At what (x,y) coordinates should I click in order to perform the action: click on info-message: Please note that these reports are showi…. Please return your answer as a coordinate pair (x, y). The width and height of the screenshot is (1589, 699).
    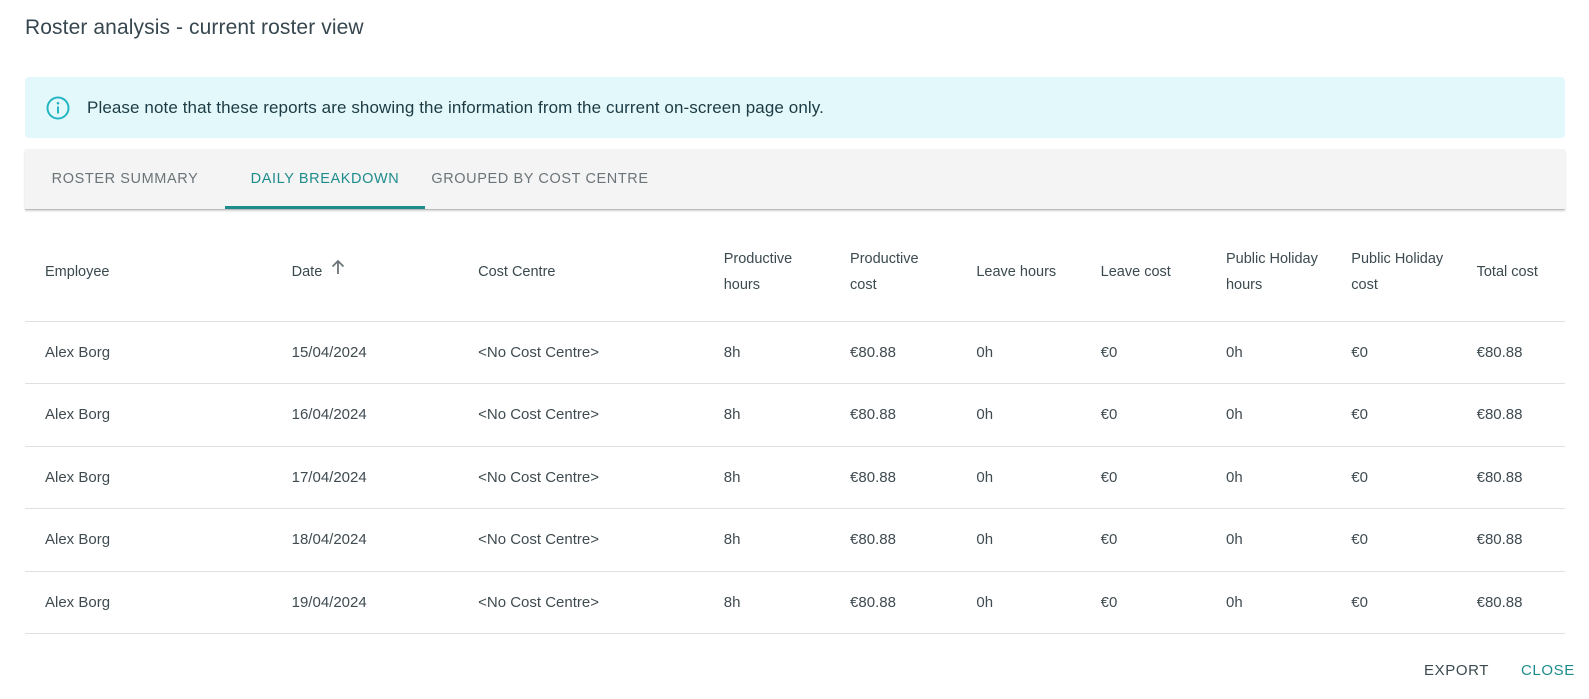
    Looking at the image, I should click on (455, 107).